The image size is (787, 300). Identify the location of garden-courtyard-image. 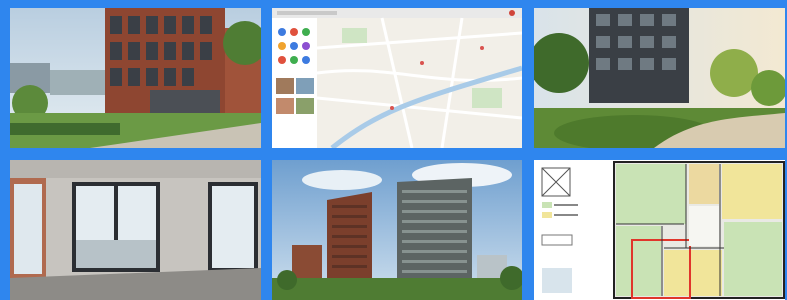
(659, 78).